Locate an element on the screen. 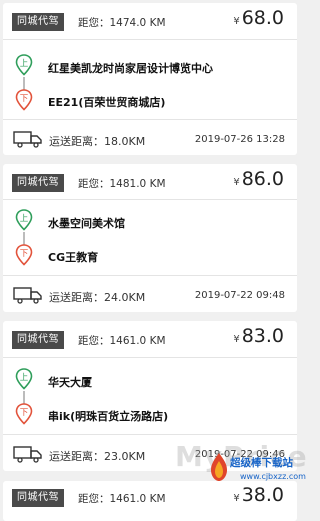 This screenshot has height=521, width=320. price-value: 38.0 is located at coordinates (262, 495).